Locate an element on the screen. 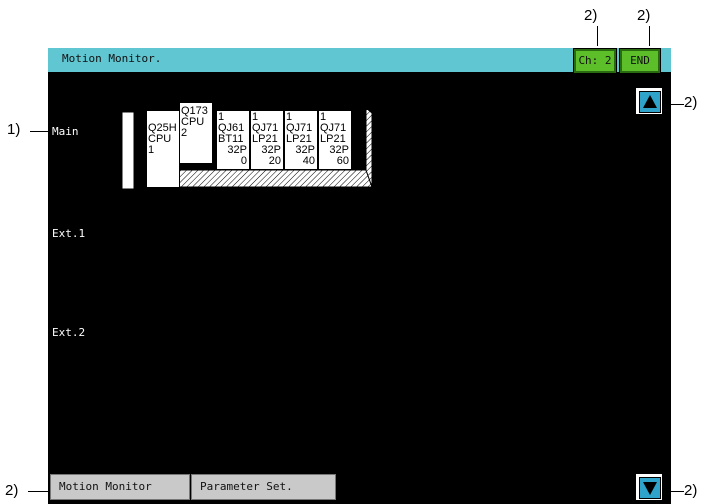 The height and width of the screenshot is (504, 701). module-slot-qj61bt11: 1 QJ61 BT11 32P 0 is located at coordinates (233, 140).